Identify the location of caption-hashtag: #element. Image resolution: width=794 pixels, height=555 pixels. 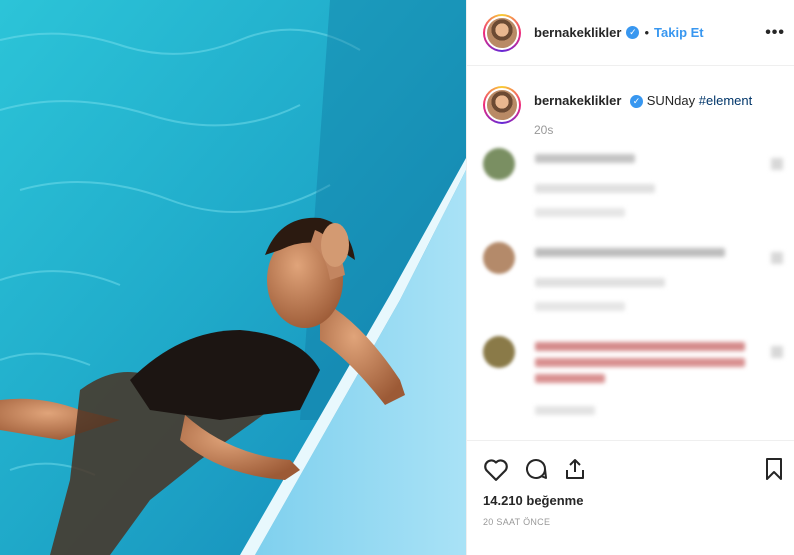
(725, 100).